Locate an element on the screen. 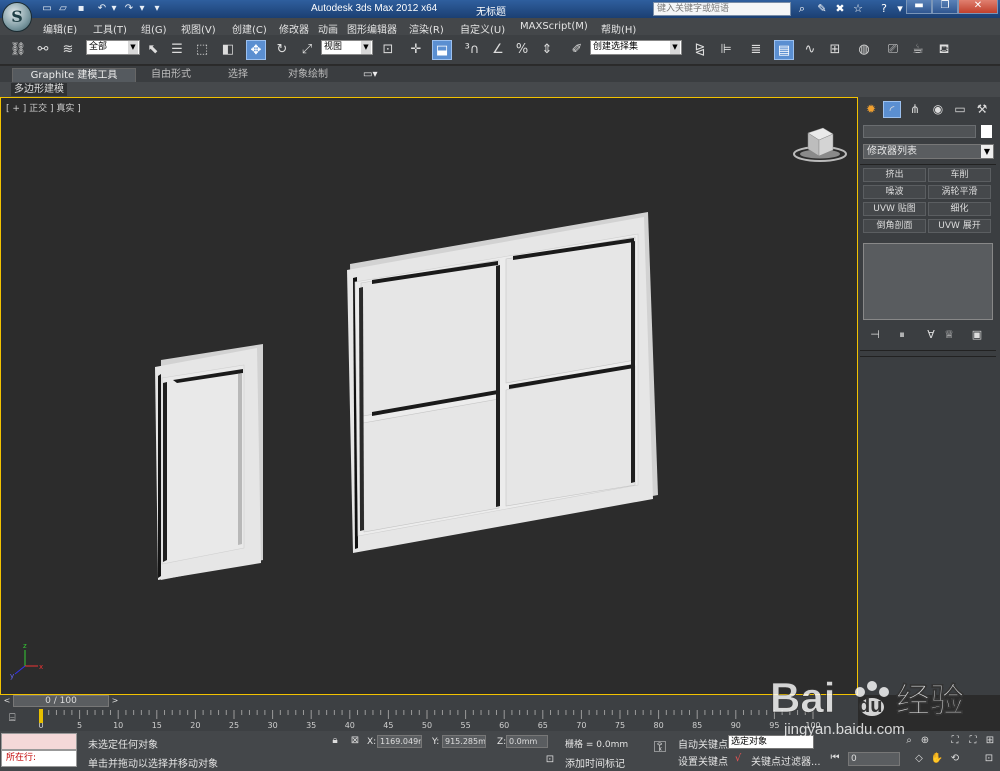 This screenshot has width=1000, height=771. menu-modifiers: 修改器 is located at coordinates (294, 28).